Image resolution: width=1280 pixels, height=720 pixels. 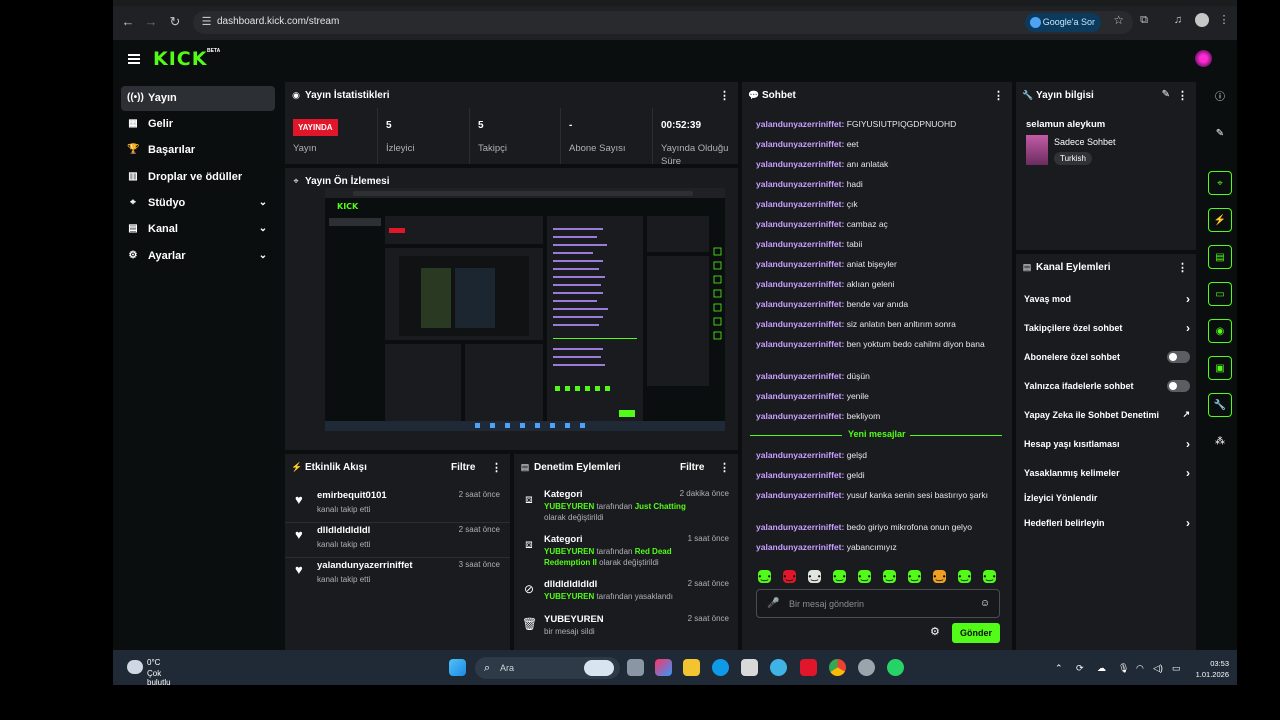 What do you see at coordinates (1107, 473) in the screenshot?
I see `banned-words-row: Yasaklanmış kelimeler ›` at bounding box center [1107, 473].